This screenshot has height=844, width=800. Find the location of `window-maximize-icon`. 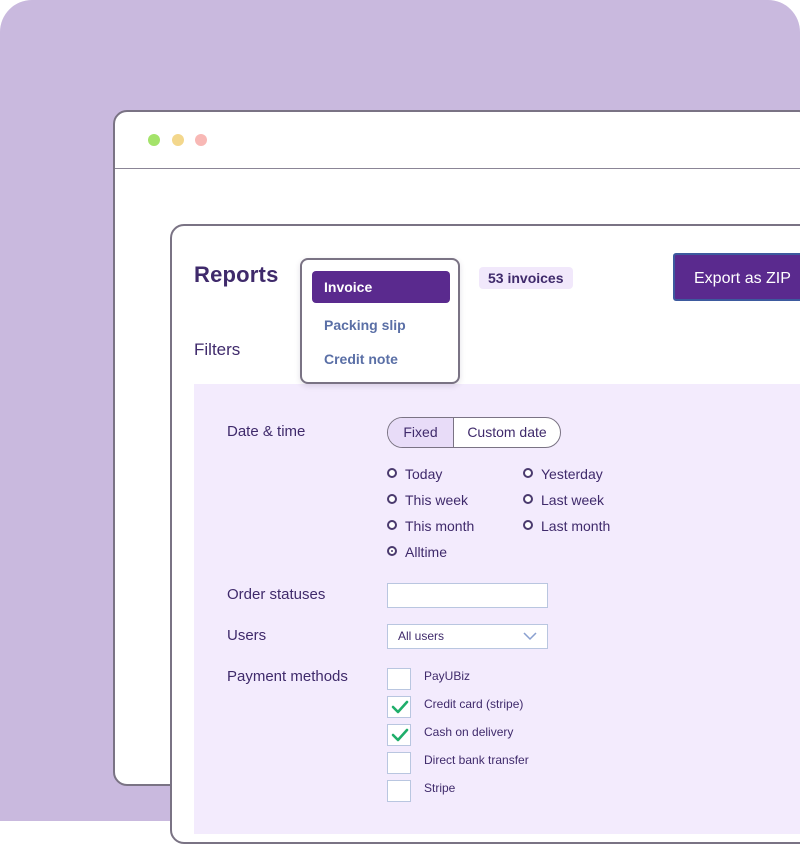

window-maximize-icon is located at coordinates (154, 140).